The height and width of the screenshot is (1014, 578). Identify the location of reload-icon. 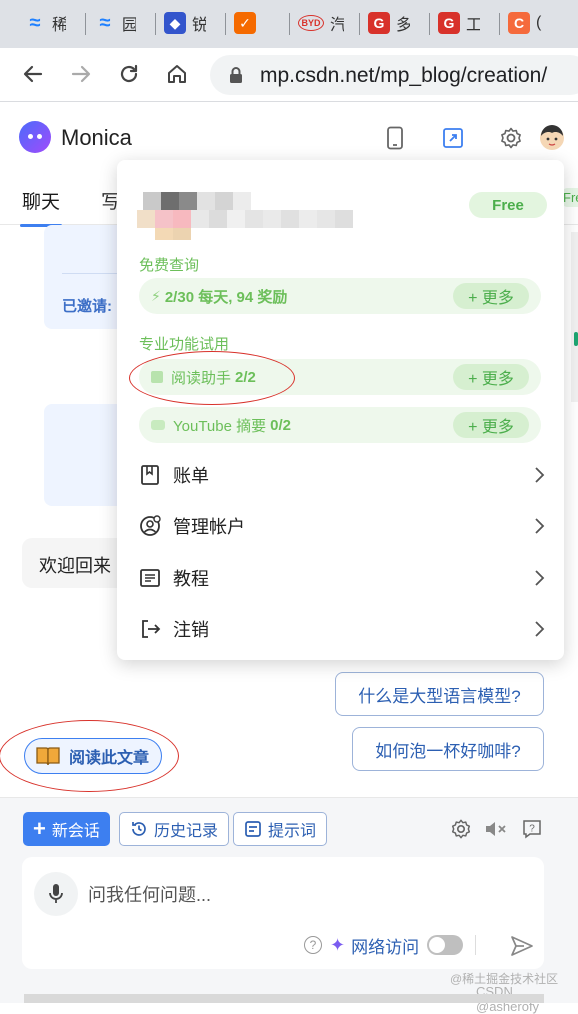
(129, 73).